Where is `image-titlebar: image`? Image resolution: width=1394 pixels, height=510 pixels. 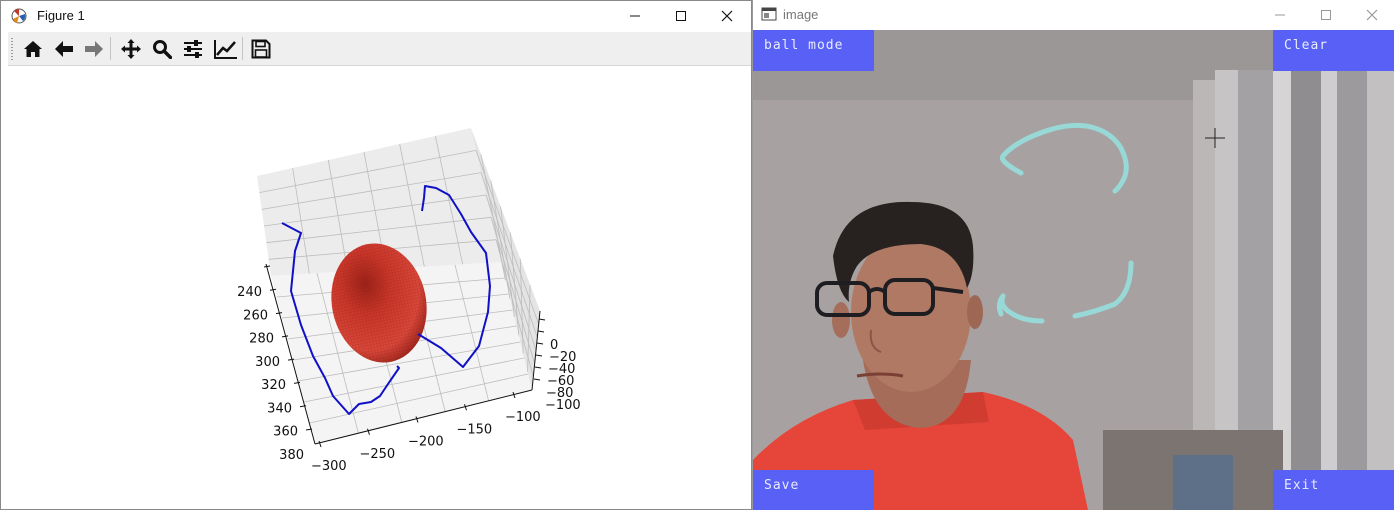
image-titlebar: image is located at coordinates (1073, 15).